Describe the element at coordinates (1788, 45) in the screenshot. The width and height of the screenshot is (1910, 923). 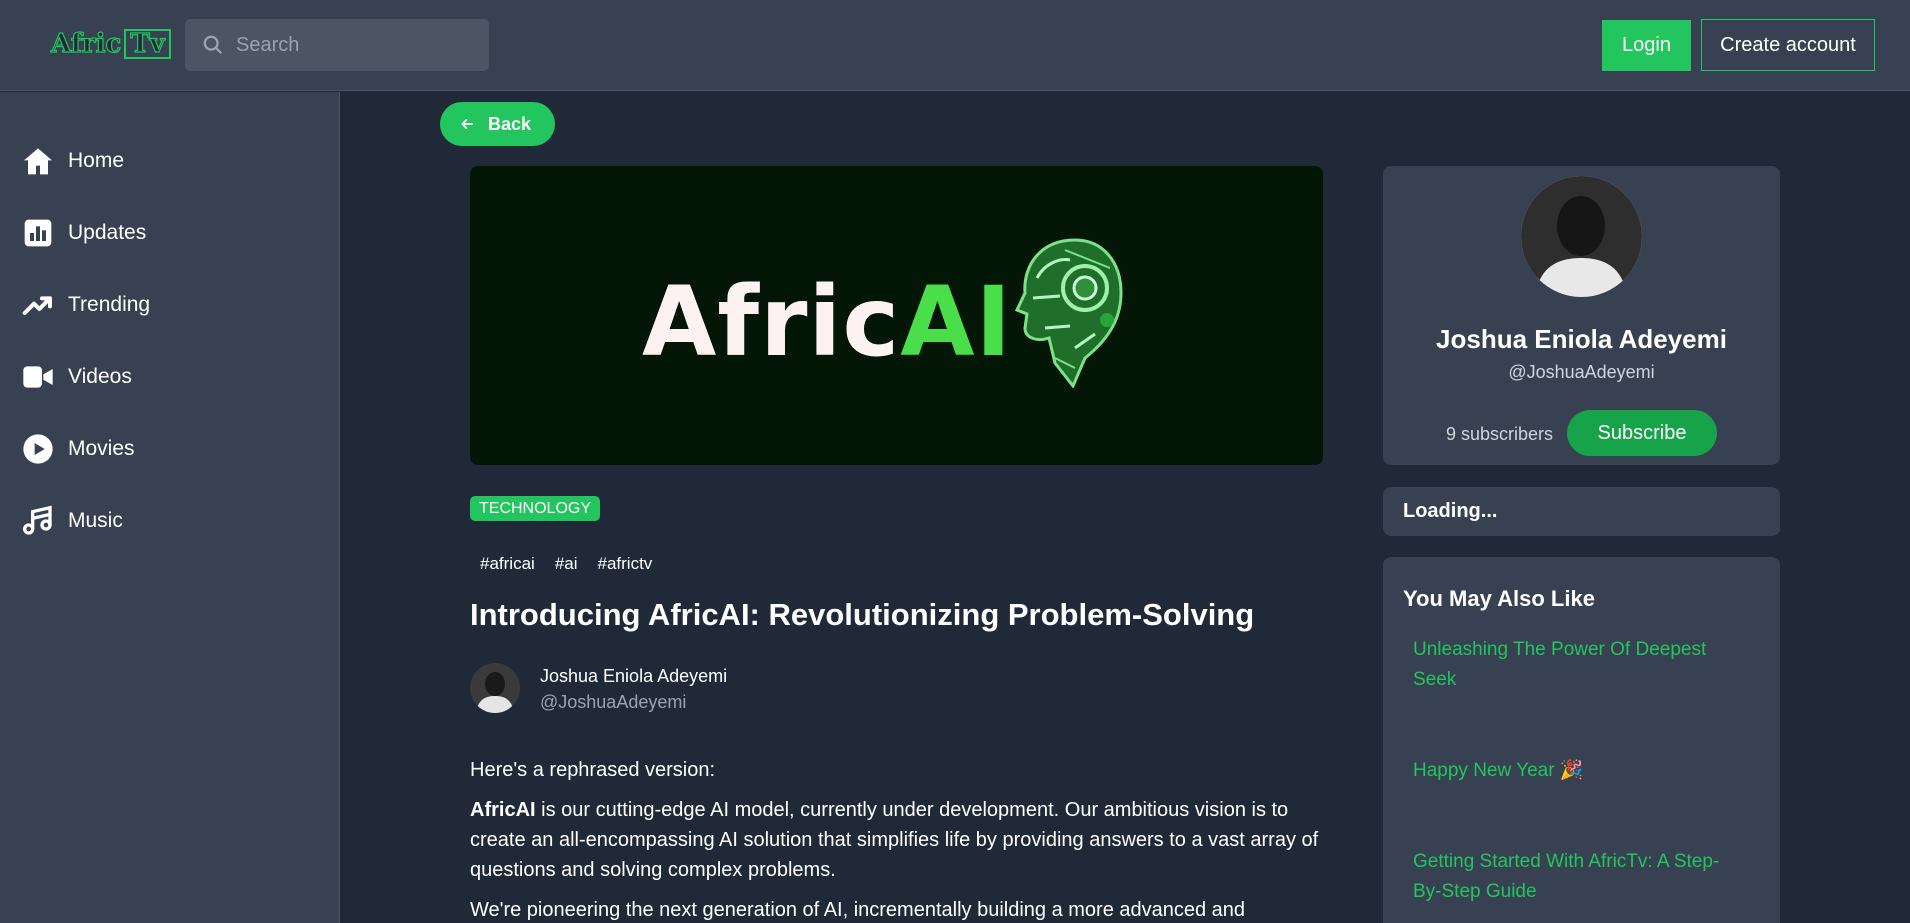
I see `create-account-button: Create account` at that location.